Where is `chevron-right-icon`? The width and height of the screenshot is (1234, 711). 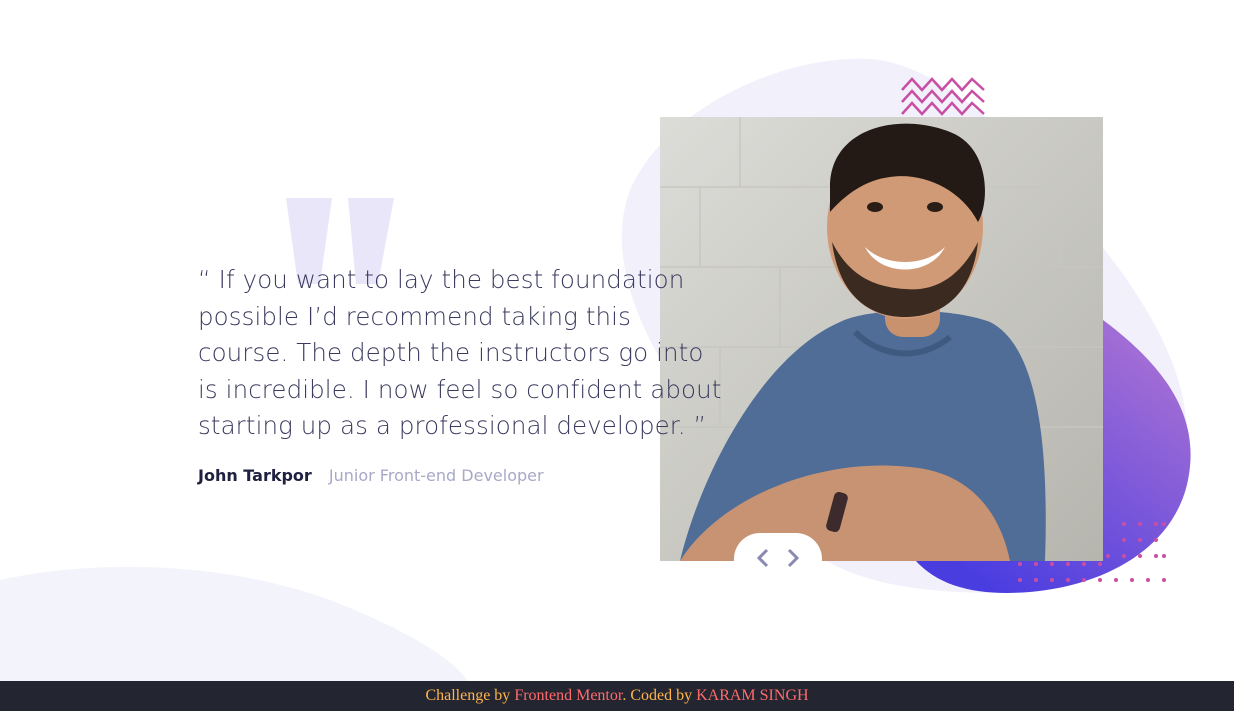
chevron-right-icon is located at coordinates (793, 558).